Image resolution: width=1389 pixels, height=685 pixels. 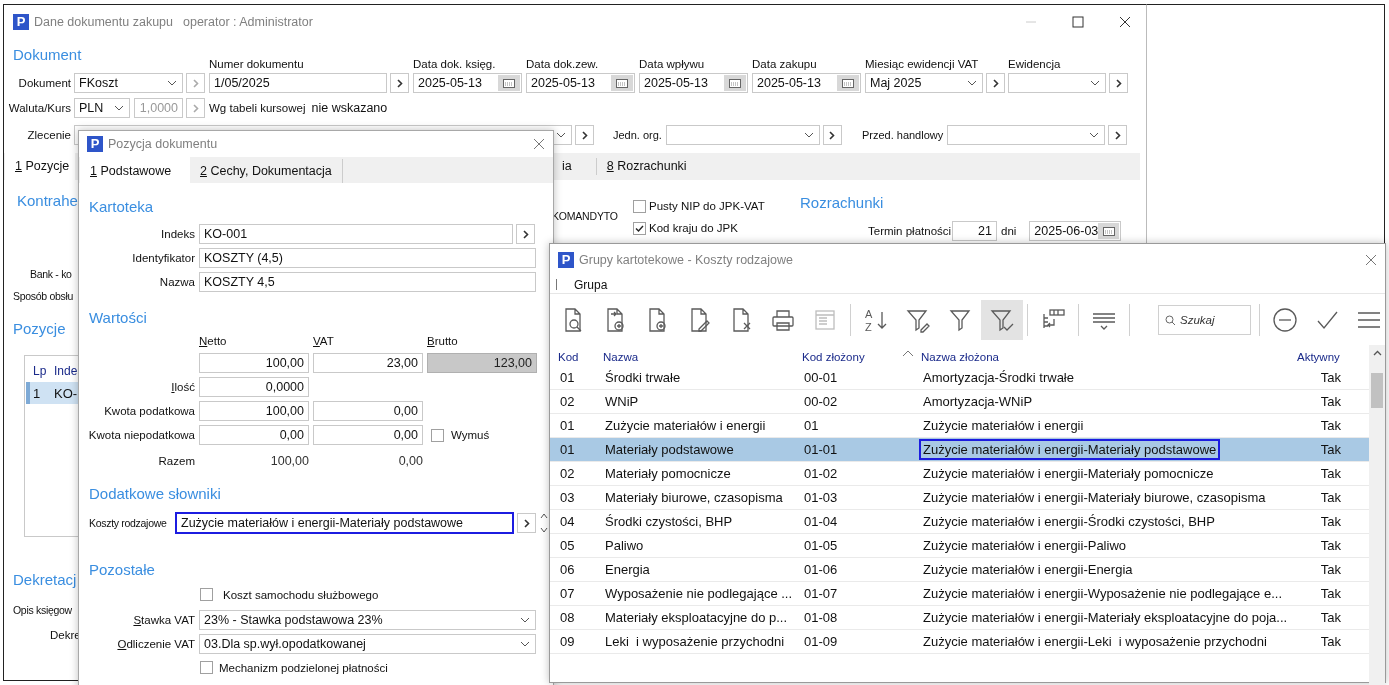 What do you see at coordinates (1078, 21) in the screenshot?
I see `maximize-button` at bounding box center [1078, 21].